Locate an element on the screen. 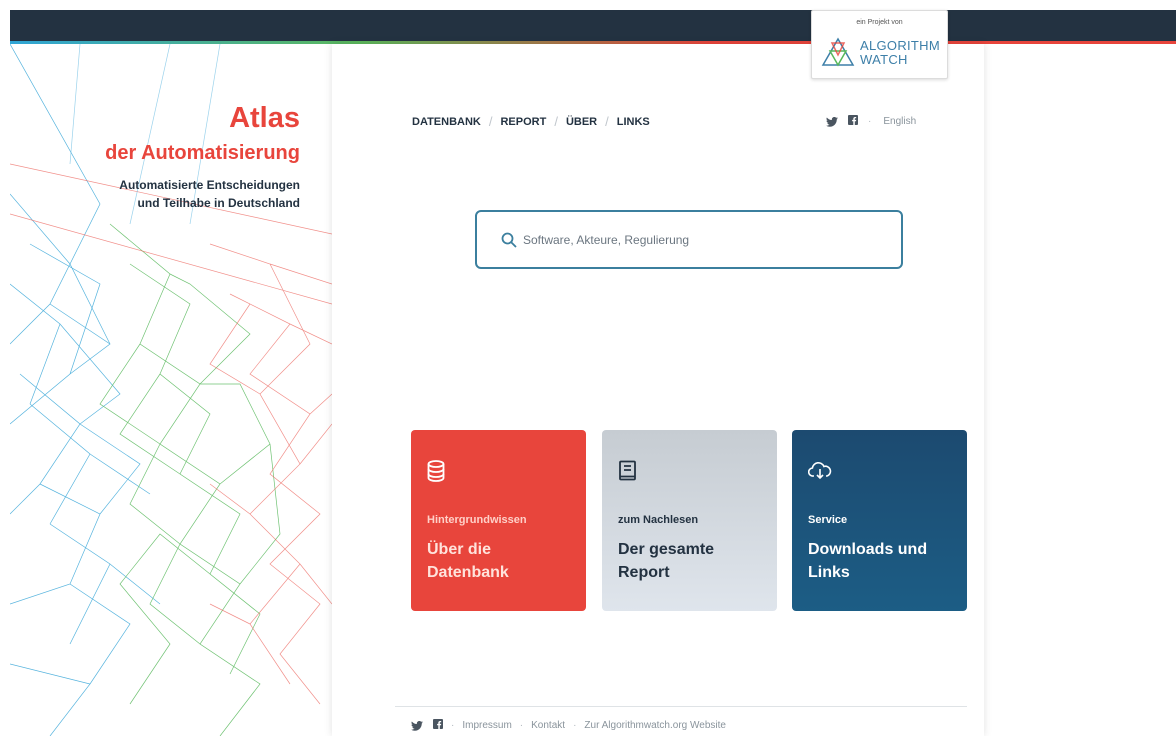 Image resolution: width=1176 pixels, height=736 pixels. main-nav: DATENBANK / REPORT / ÜBER / LINKS is located at coordinates (531, 121).